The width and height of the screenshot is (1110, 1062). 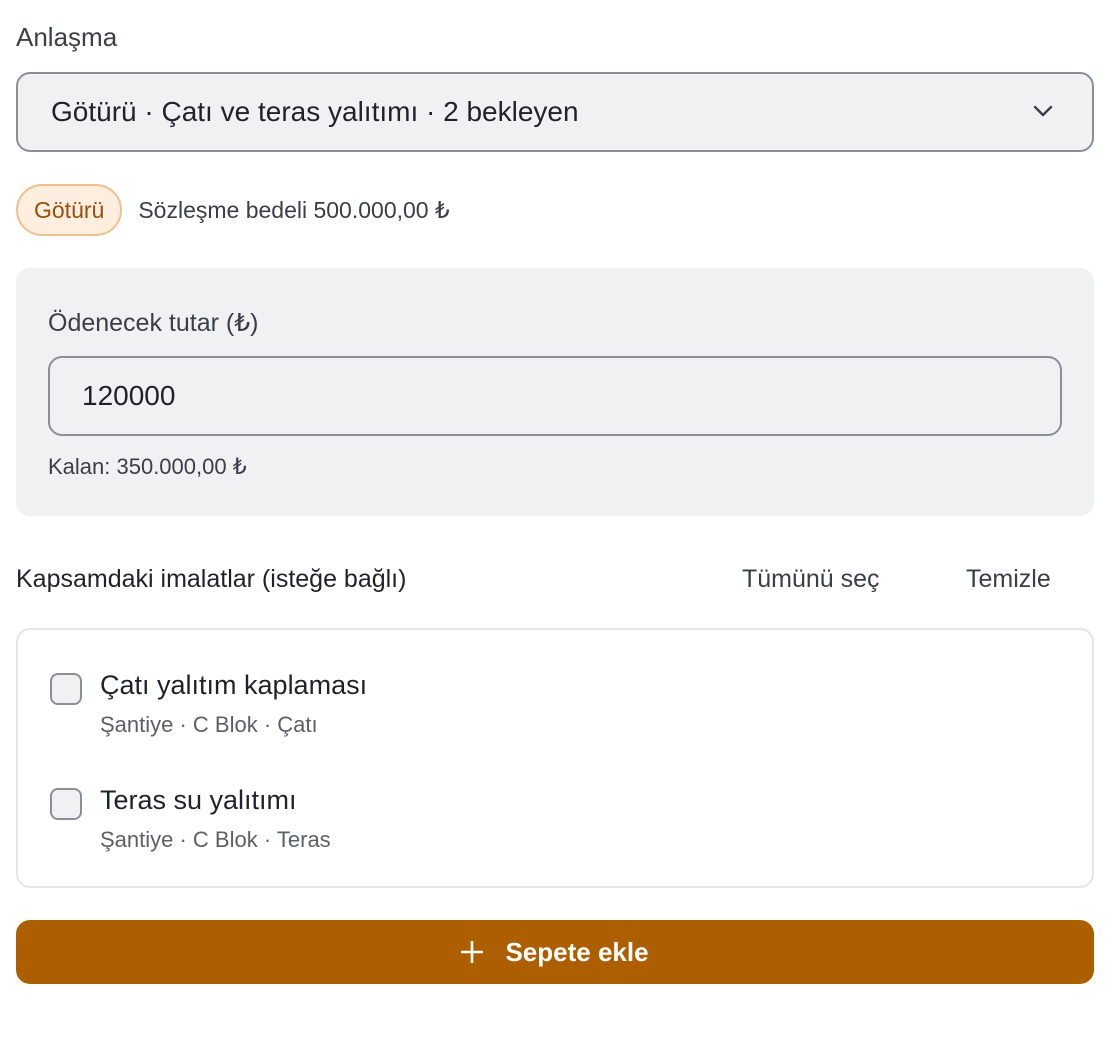 What do you see at coordinates (198, 800) in the screenshot?
I see `scope-item-name: Teras su yalıtımı` at bounding box center [198, 800].